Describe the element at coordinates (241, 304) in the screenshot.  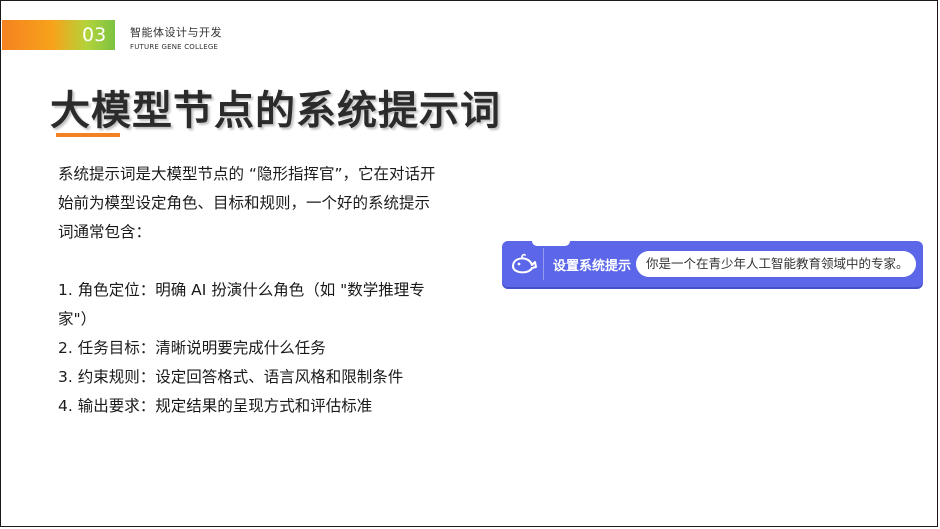
I see `list-item: 1. 角色定位：明确 AI 扮演什么角色（如 "数学推理专家"）` at that location.